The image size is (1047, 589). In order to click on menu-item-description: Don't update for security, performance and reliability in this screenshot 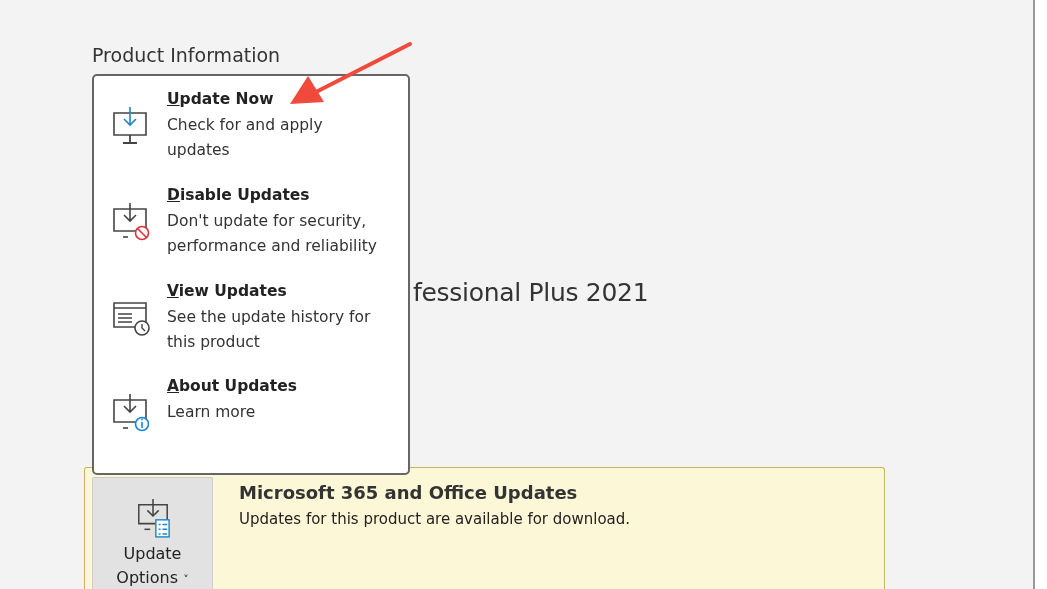, I will do `click(272, 233)`.